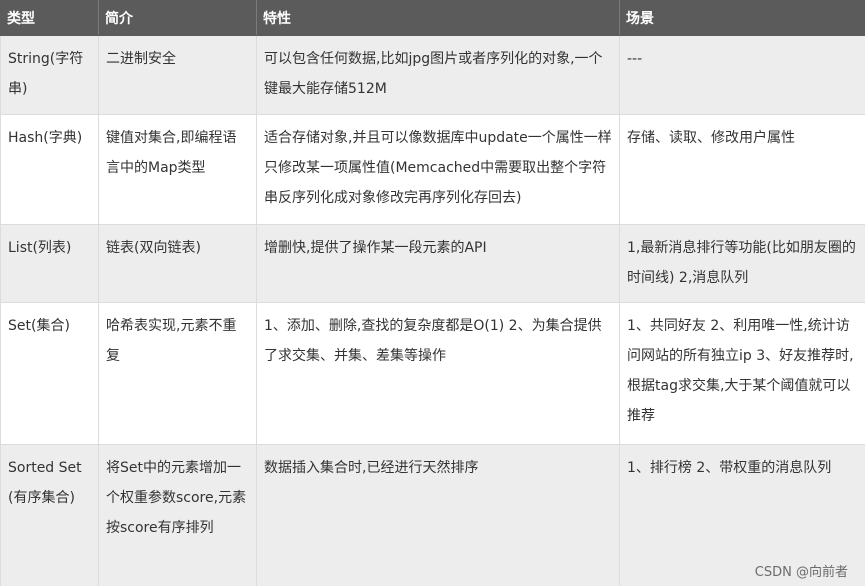 This screenshot has width=865, height=586. What do you see at coordinates (177, 169) in the screenshot?
I see `cell-intro: 键值对集合,即编程语言中的Map类型` at bounding box center [177, 169].